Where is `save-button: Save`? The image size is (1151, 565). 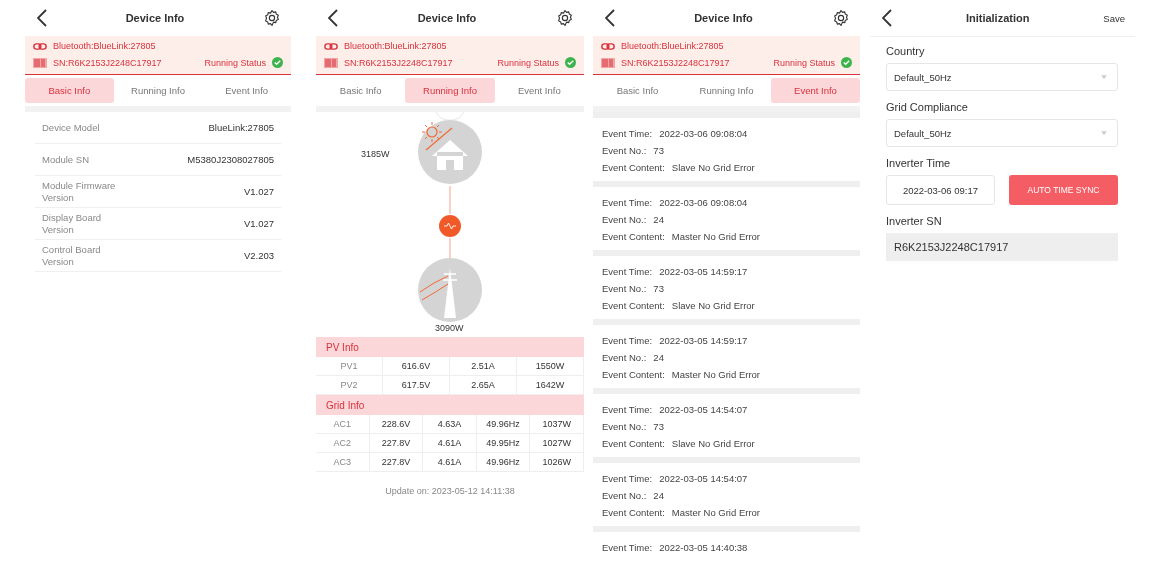 save-button: Save is located at coordinates (1114, 18).